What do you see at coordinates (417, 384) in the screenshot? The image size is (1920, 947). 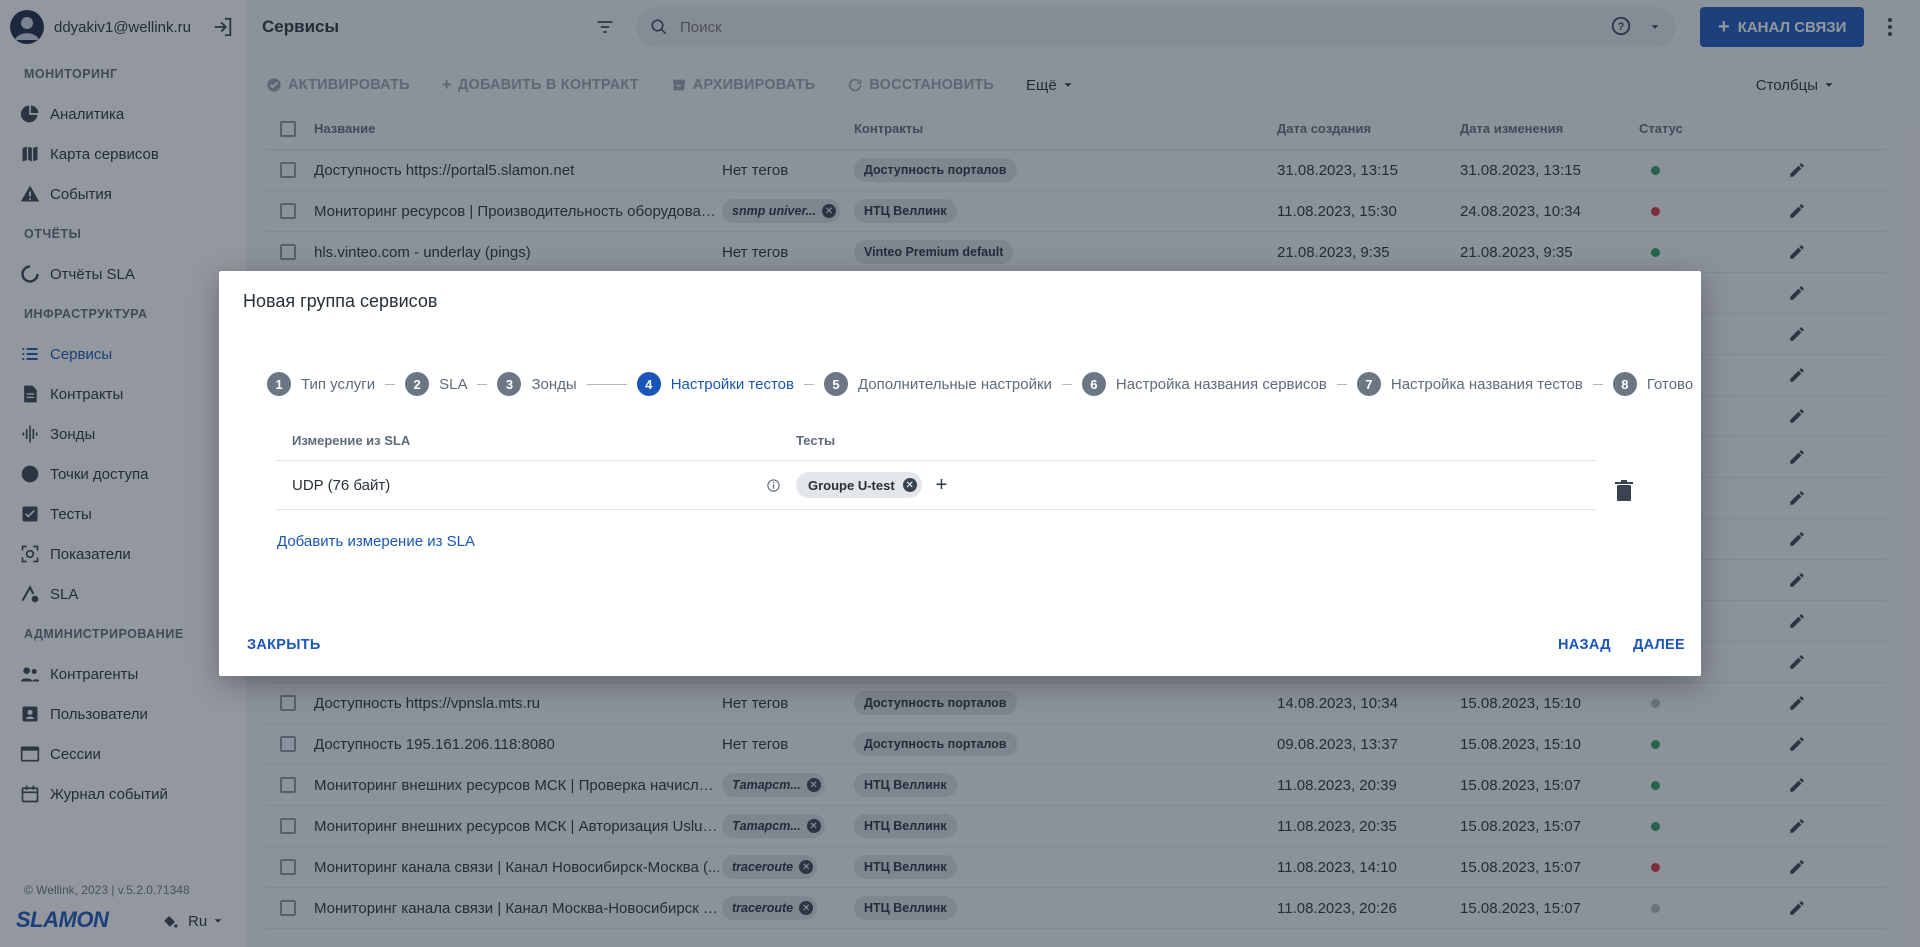 I see `step-number: 2` at bounding box center [417, 384].